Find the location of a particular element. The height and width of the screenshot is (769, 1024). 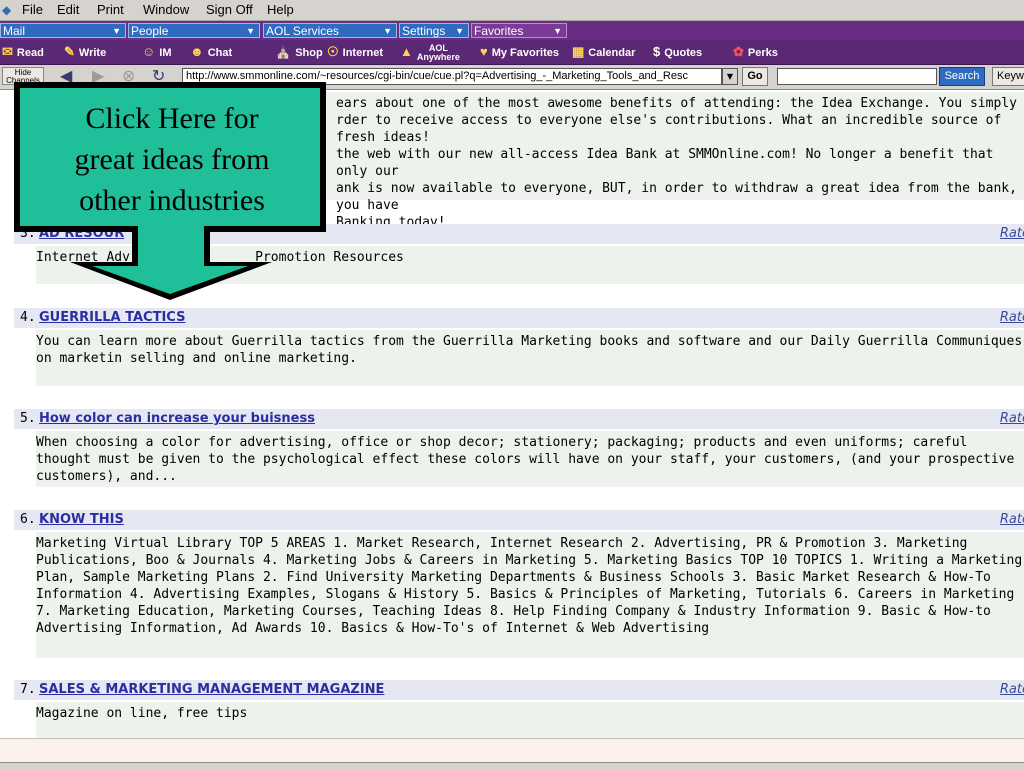

callout-line: Click Here for is located at coordinates (172, 118).